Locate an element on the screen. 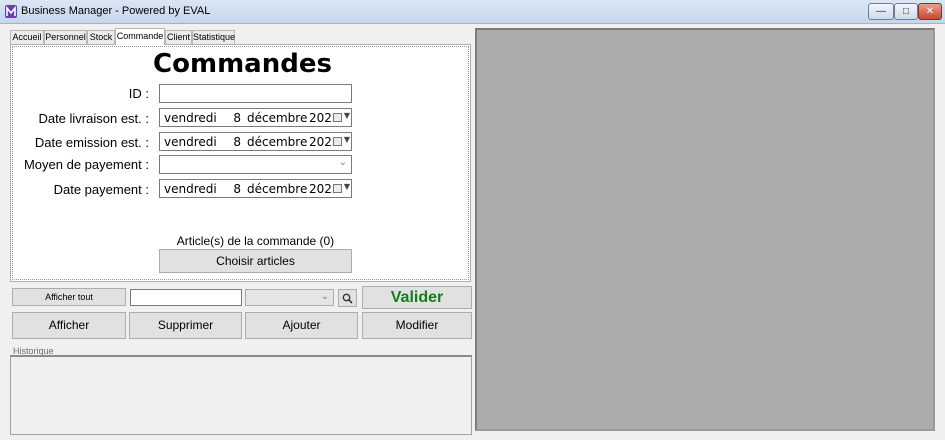  date-livraison-label: Date livraison est. : is located at coordinates (93, 118).